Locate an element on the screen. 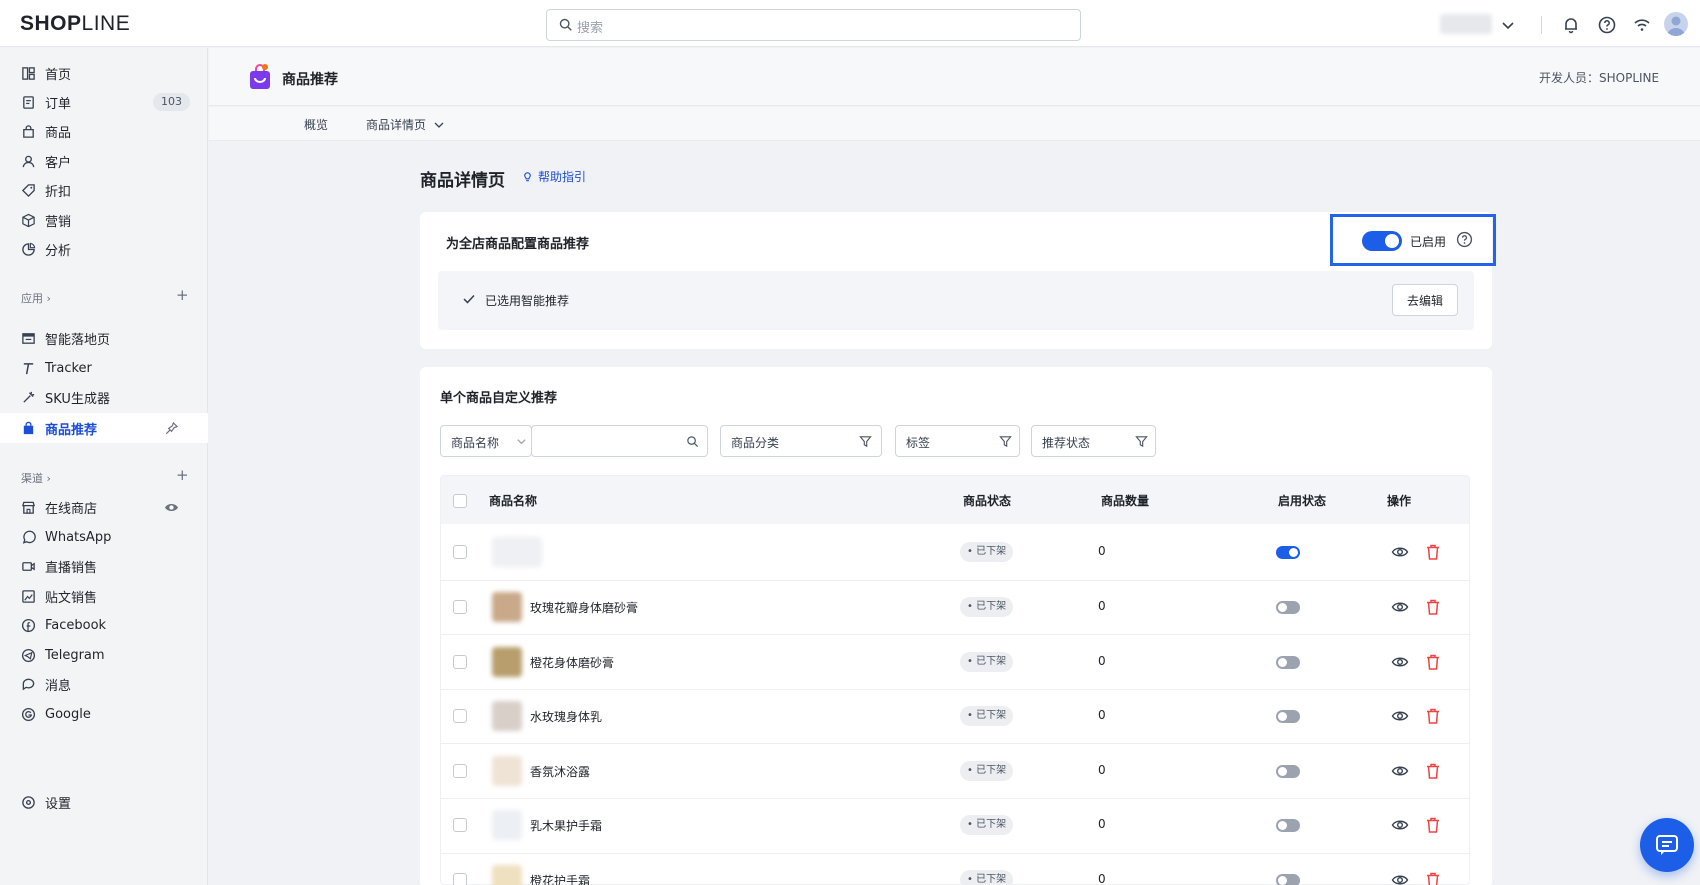  sidebar-item-google: Google is located at coordinates (104, 714).